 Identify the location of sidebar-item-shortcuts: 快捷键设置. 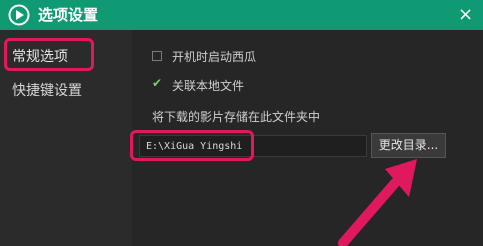
(66, 91).